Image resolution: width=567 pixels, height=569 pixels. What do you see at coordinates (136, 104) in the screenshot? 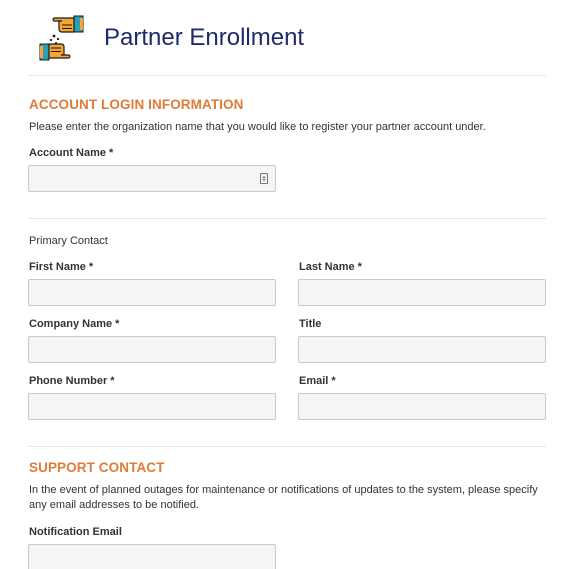
I see `account-login-heading: ACCOUNT LOGIN INFORMATION` at bounding box center [136, 104].